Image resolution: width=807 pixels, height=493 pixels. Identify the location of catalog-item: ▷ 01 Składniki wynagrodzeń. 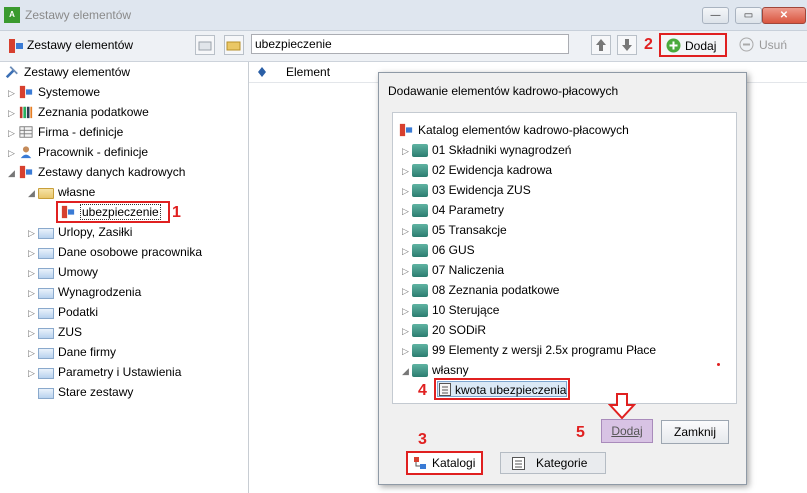
(486, 150).